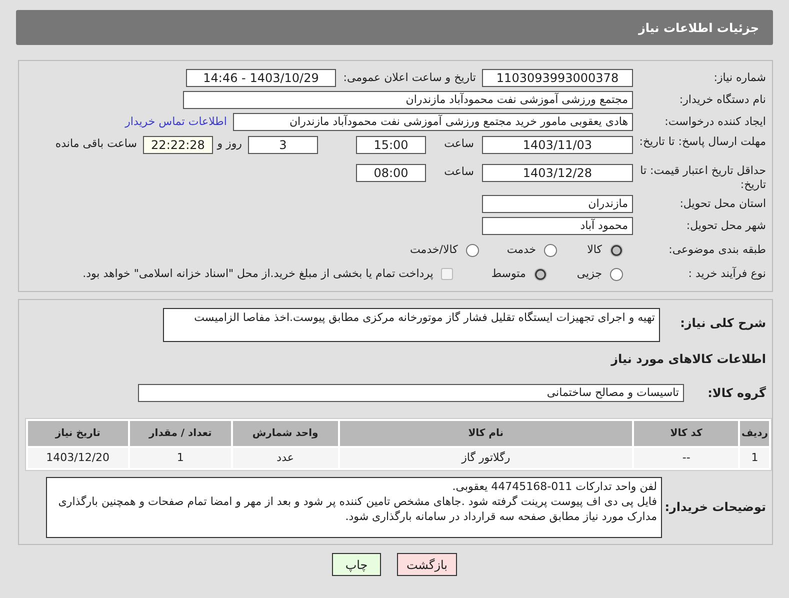  Describe the element at coordinates (285, 458) in the screenshot. I see `table-cell: عدد` at that location.